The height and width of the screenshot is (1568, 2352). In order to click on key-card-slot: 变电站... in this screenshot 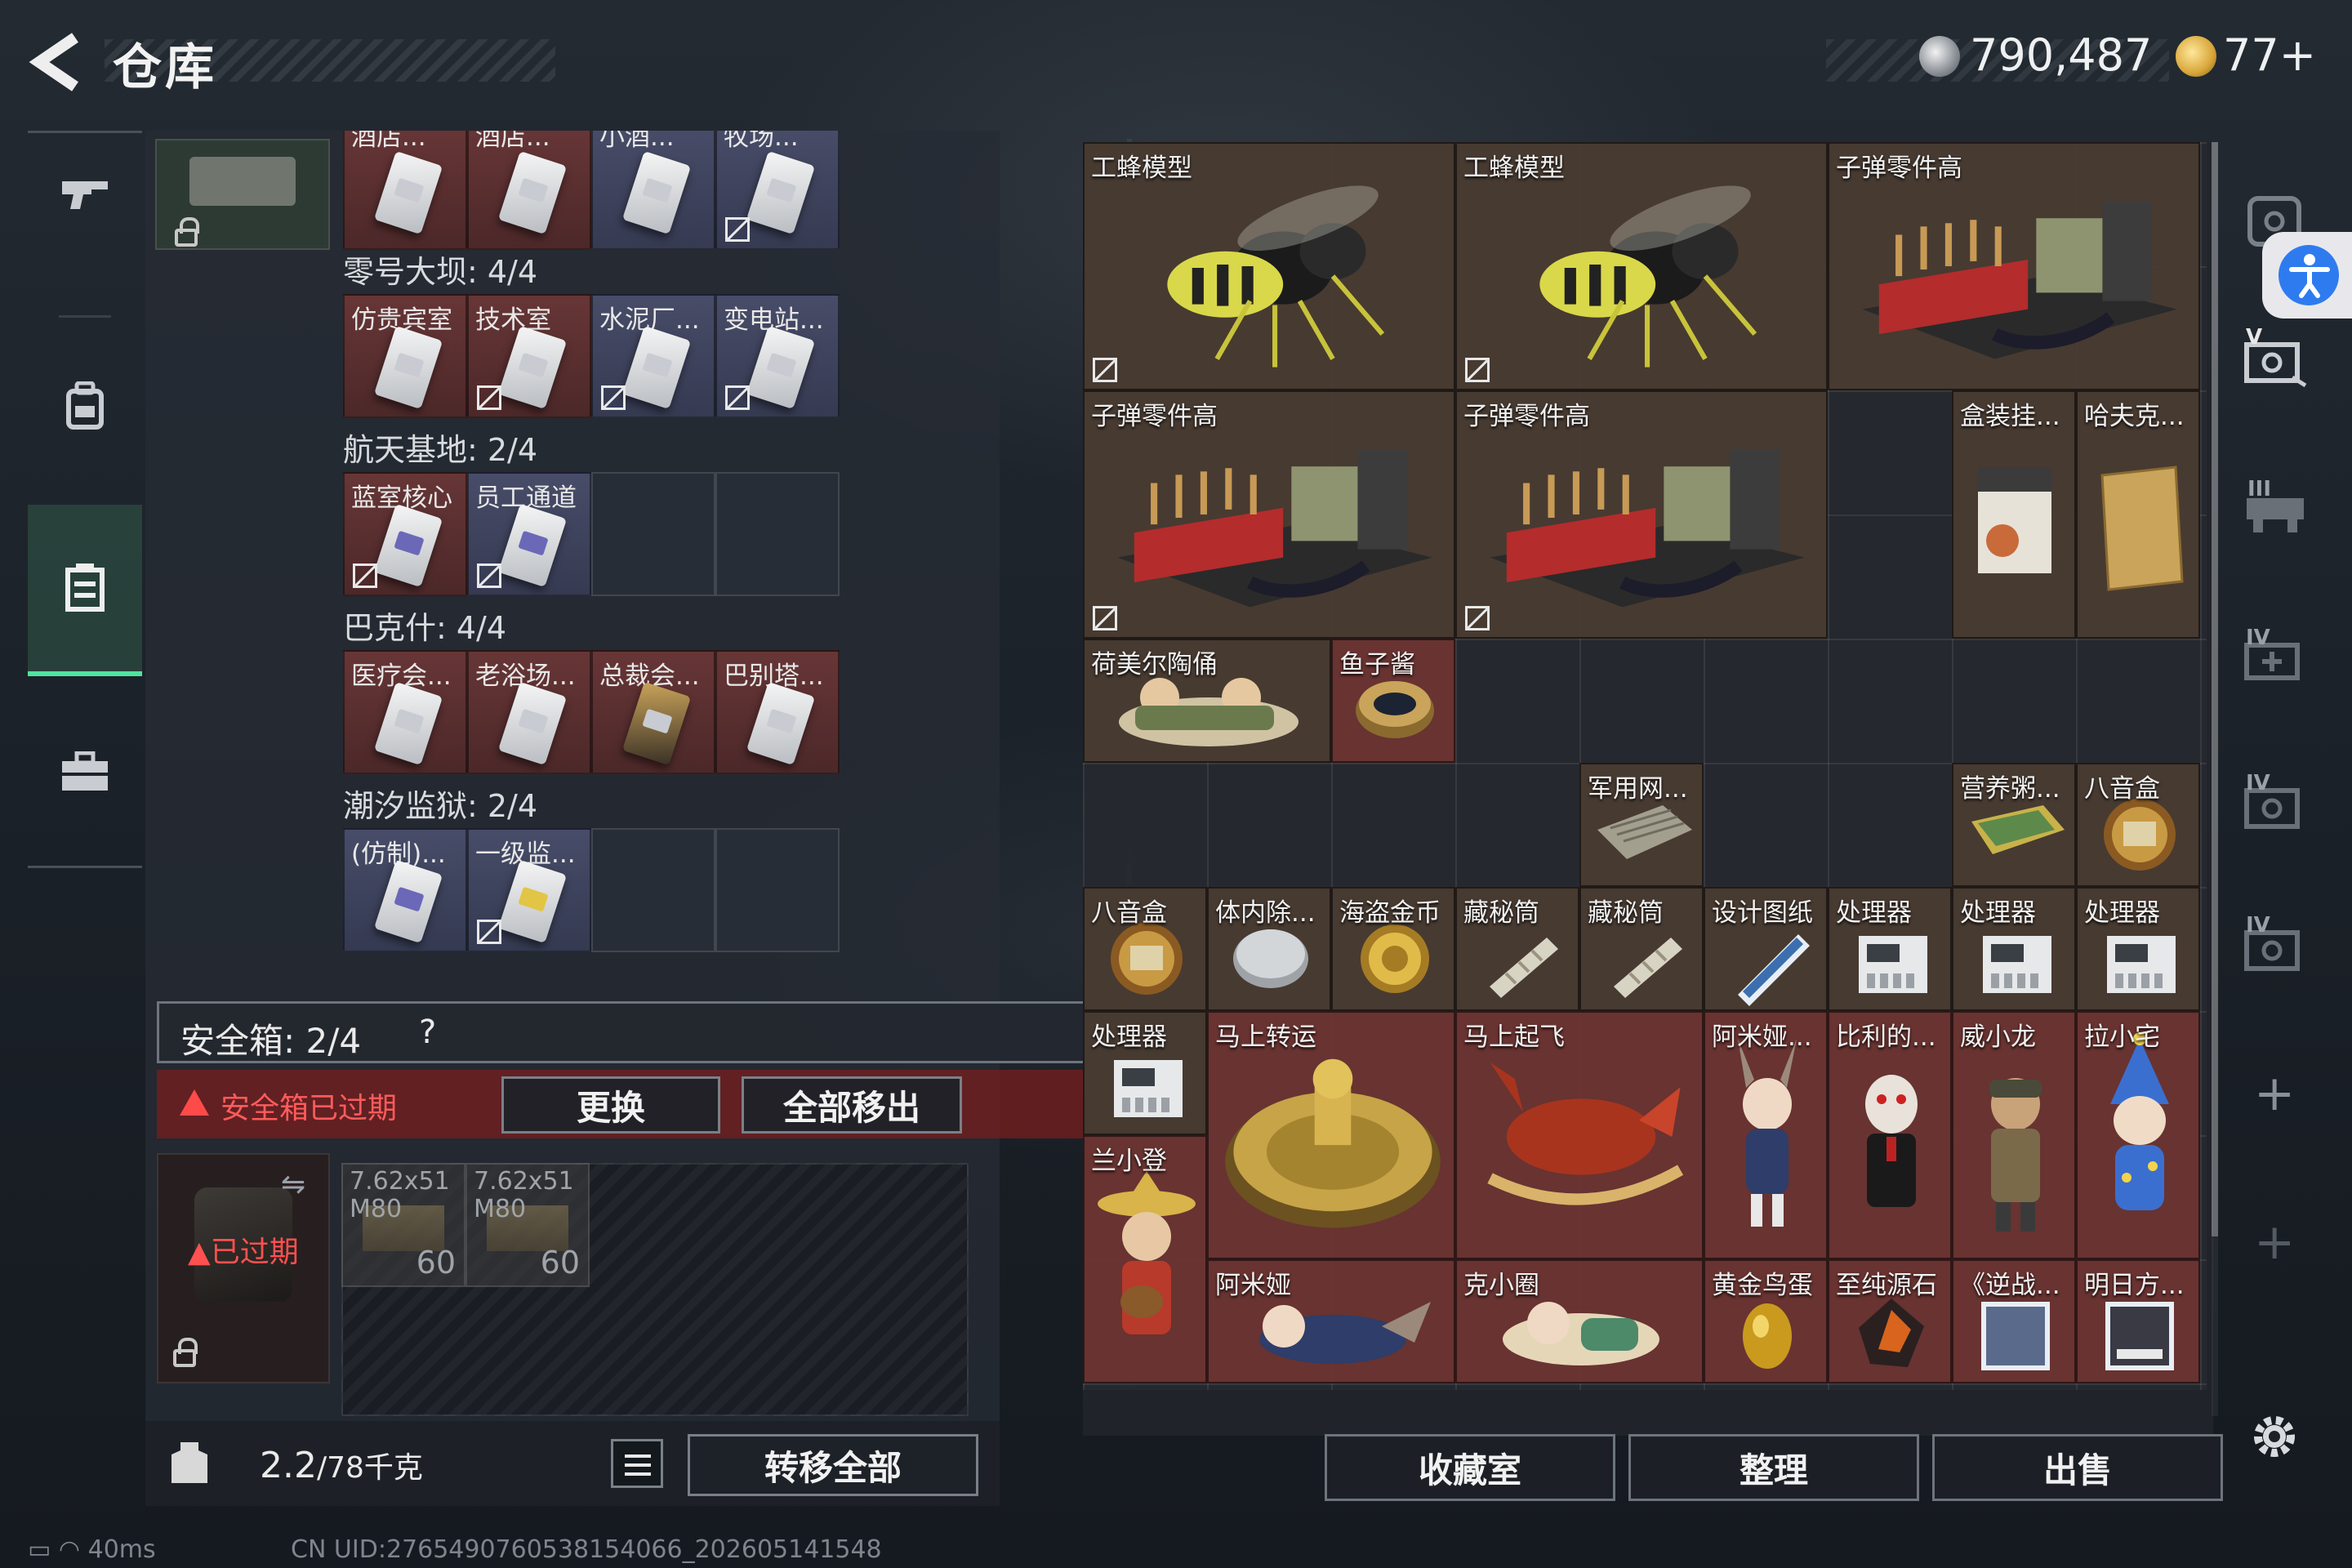, I will do `click(777, 356)`.